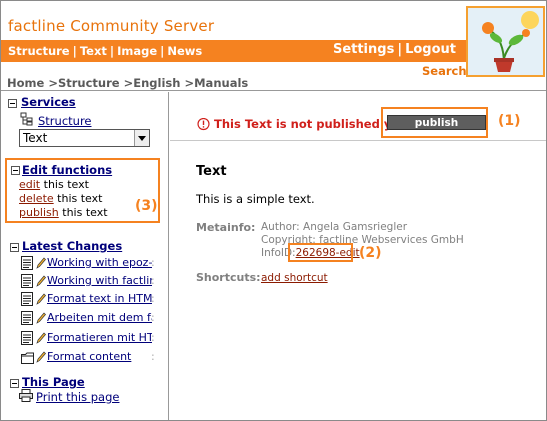  I want to click on edit-function-row: edit this text, so click(54, 184).